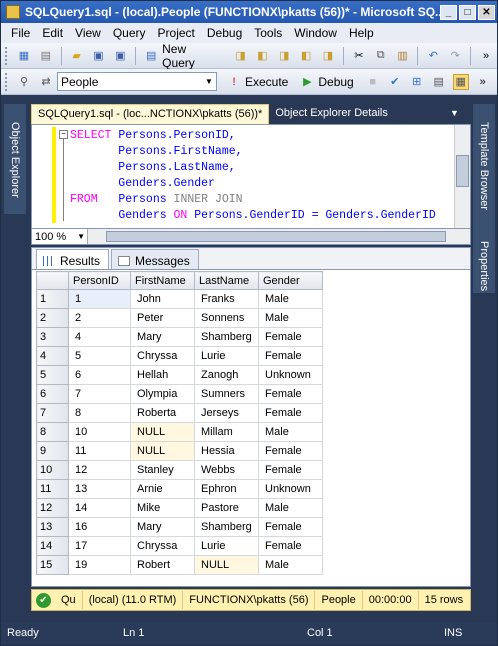  What do you see at coordinates (439, 82) in the screenshot?
I see `results-to-text-icon: ▤` at bounding box center [439, 82].